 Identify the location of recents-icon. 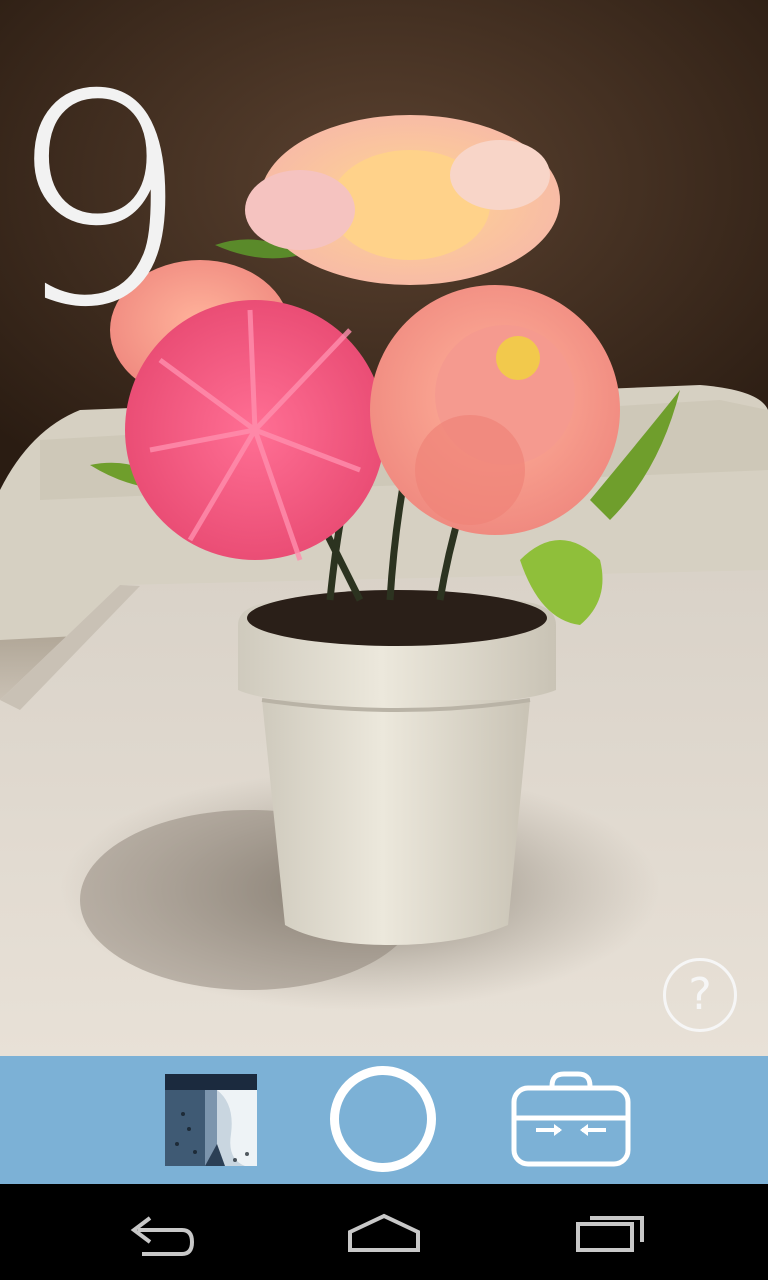
(610, 1234).